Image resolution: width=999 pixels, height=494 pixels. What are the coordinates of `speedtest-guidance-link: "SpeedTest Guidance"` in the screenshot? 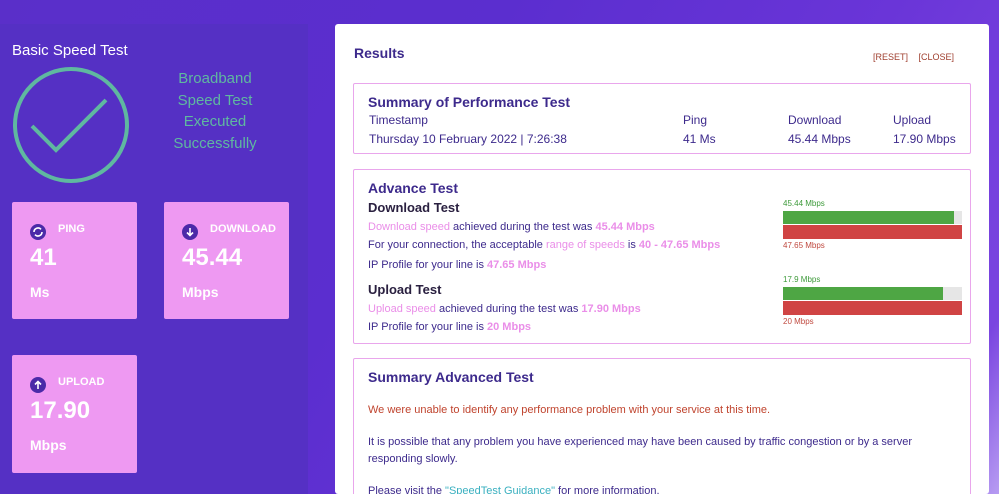 It's located at (500, 489).